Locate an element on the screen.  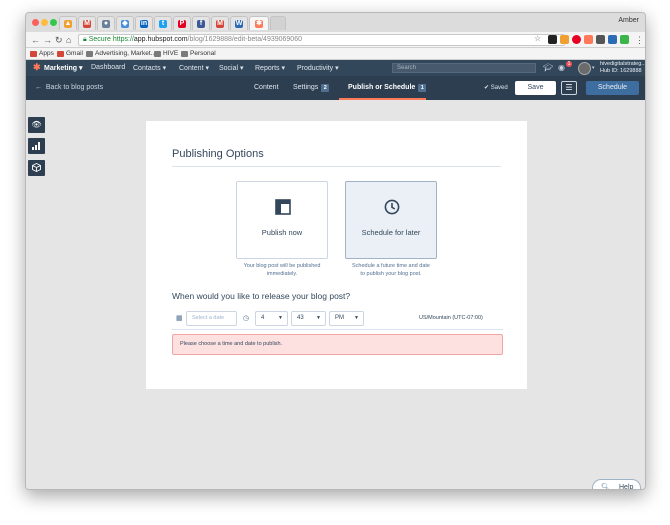
tab-publish-or-schedule: Publish or Schedule 1 is located at coordinates (387, 88).